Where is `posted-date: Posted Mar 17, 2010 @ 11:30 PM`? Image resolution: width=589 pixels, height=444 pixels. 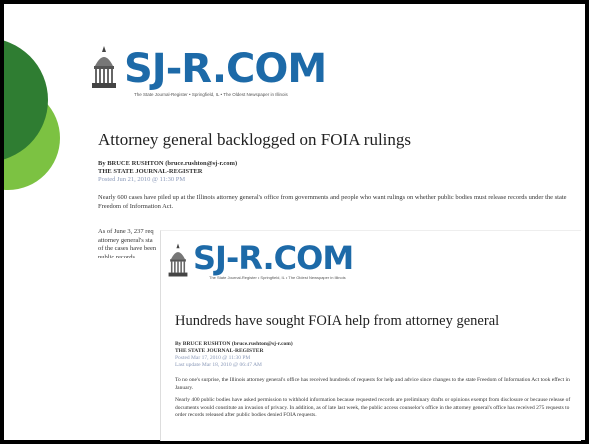
posted-date: Posted Mar 17, 2010 @ 11:30 PM is located at coordinates (213, 358).